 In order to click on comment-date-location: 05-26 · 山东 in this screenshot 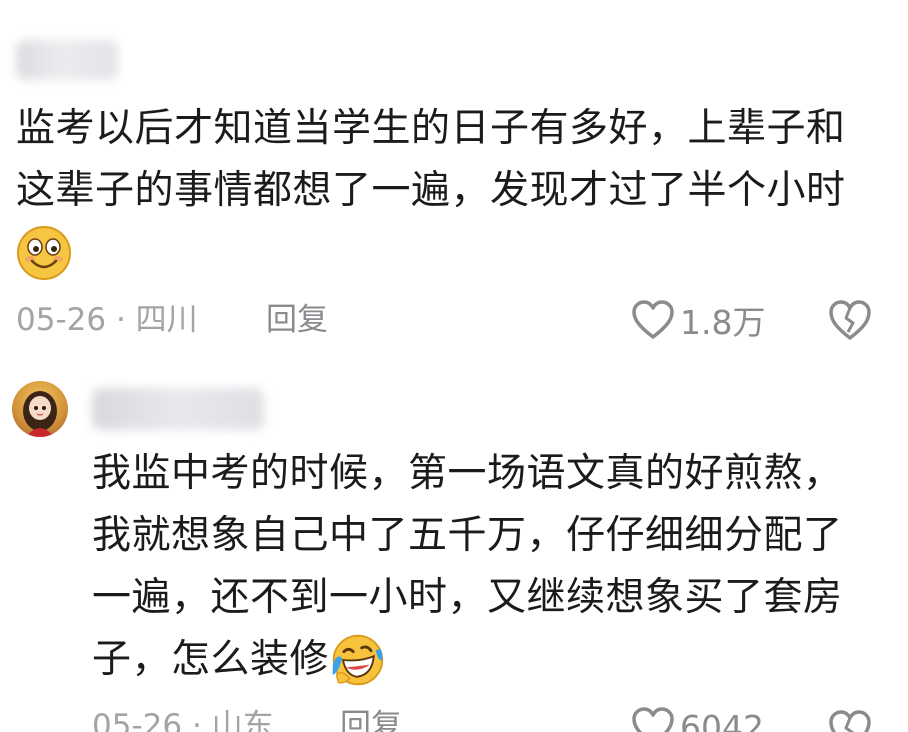, I will do `click(183, 719)`.